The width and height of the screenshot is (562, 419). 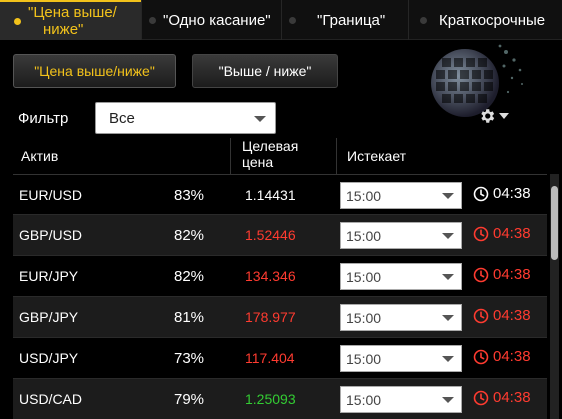 I want to click on tab-short-term: Краткосрочные, so click(x=485, y=20).